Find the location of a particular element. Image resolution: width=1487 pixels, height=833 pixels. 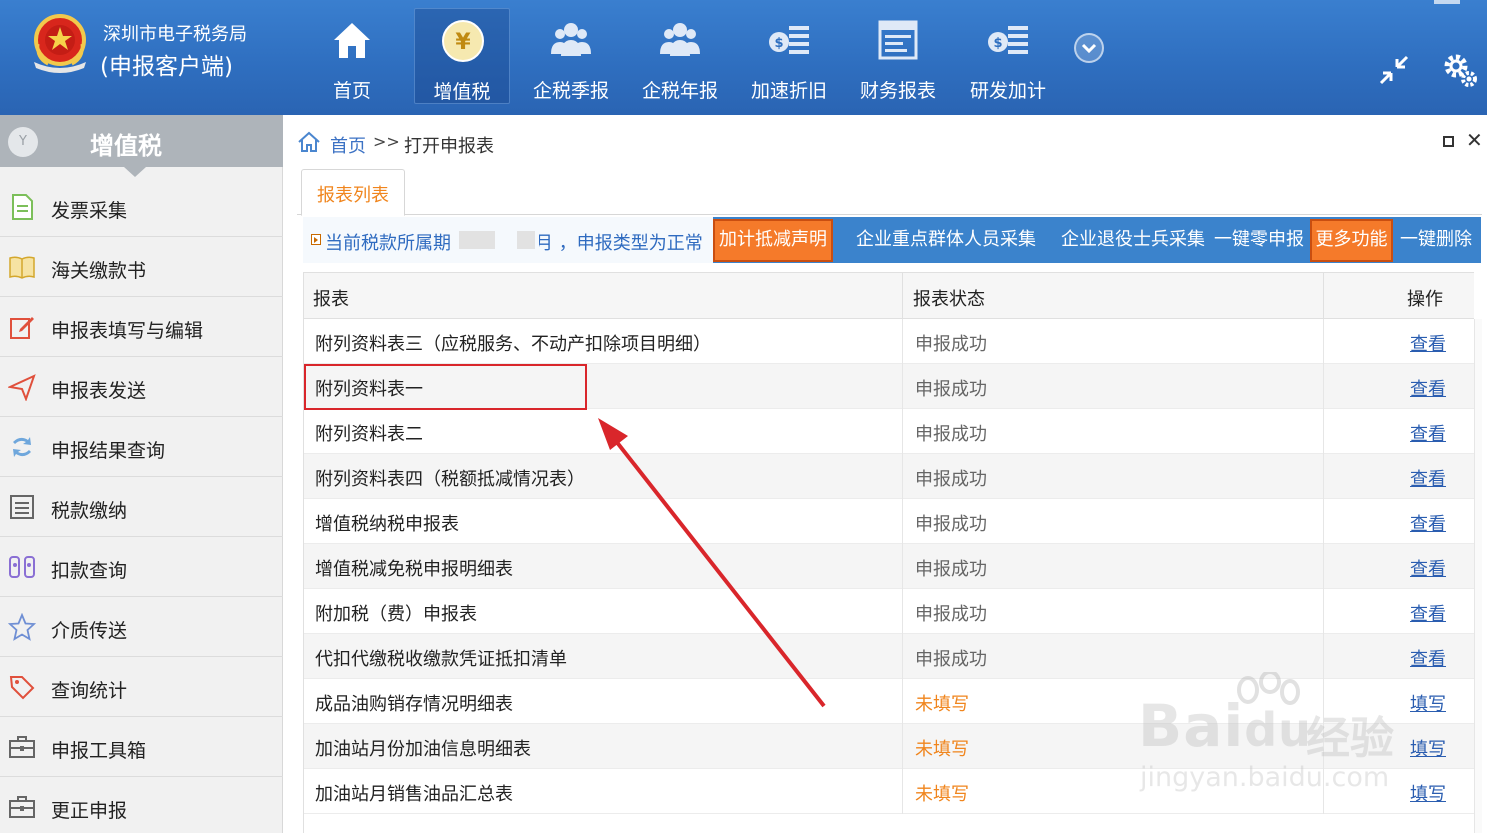

annotation-arrow-icon is located at coordinates (712, 563).